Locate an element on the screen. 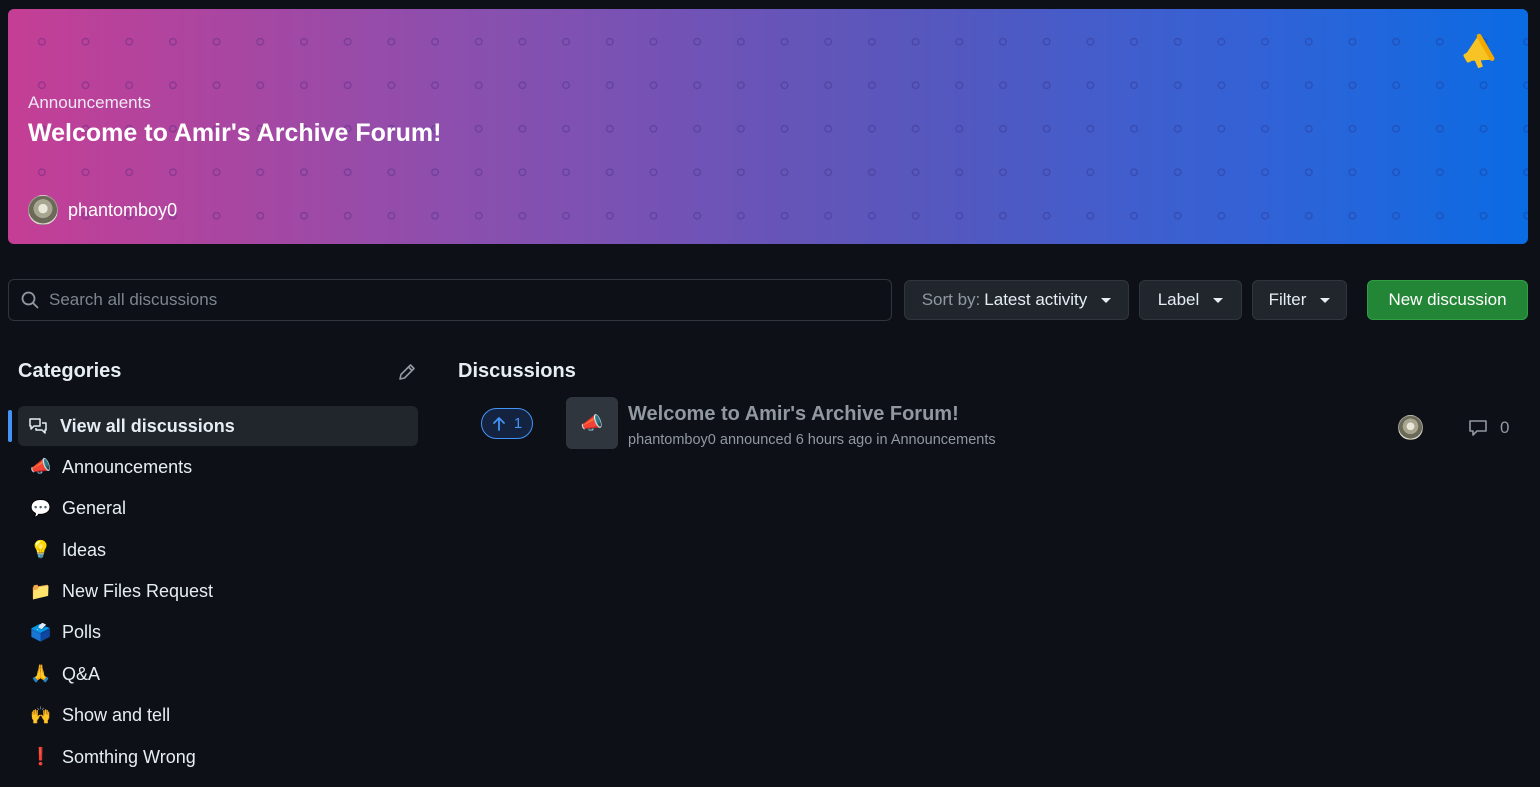 This screenshot has height=787, width=1540. category-label: Somthing Wrong is located at coordinates (129, 756).